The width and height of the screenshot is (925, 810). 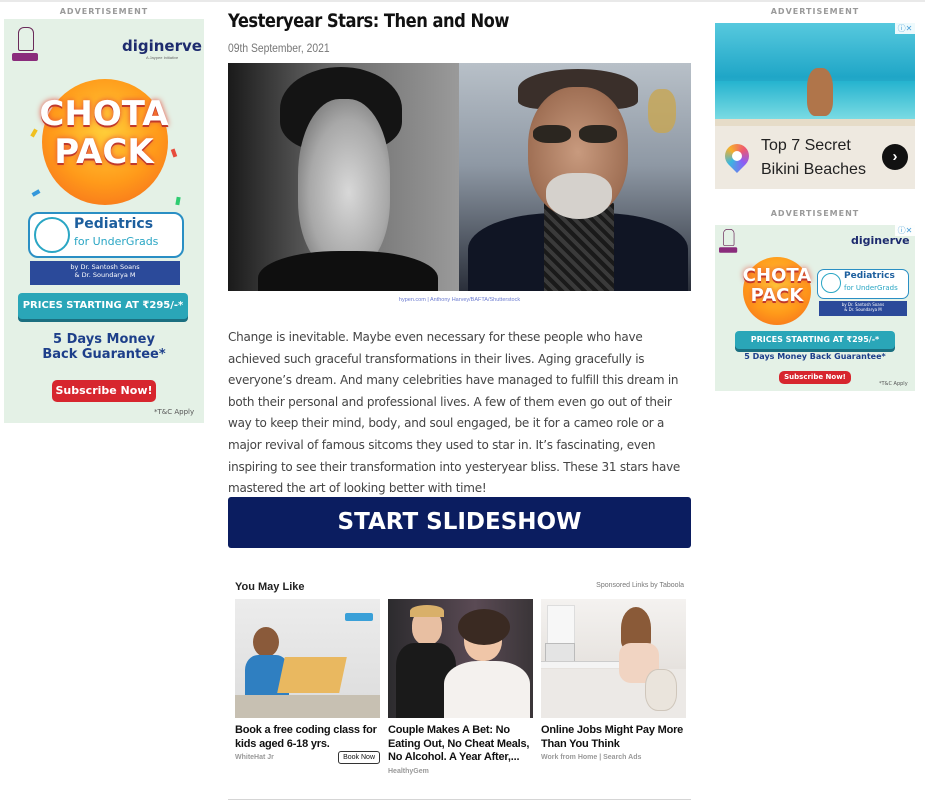 What do you see at coordinates (279, 48) in the screenshot?
I see `article-date: 09th September, 2021` at bounding box center [279, 48].